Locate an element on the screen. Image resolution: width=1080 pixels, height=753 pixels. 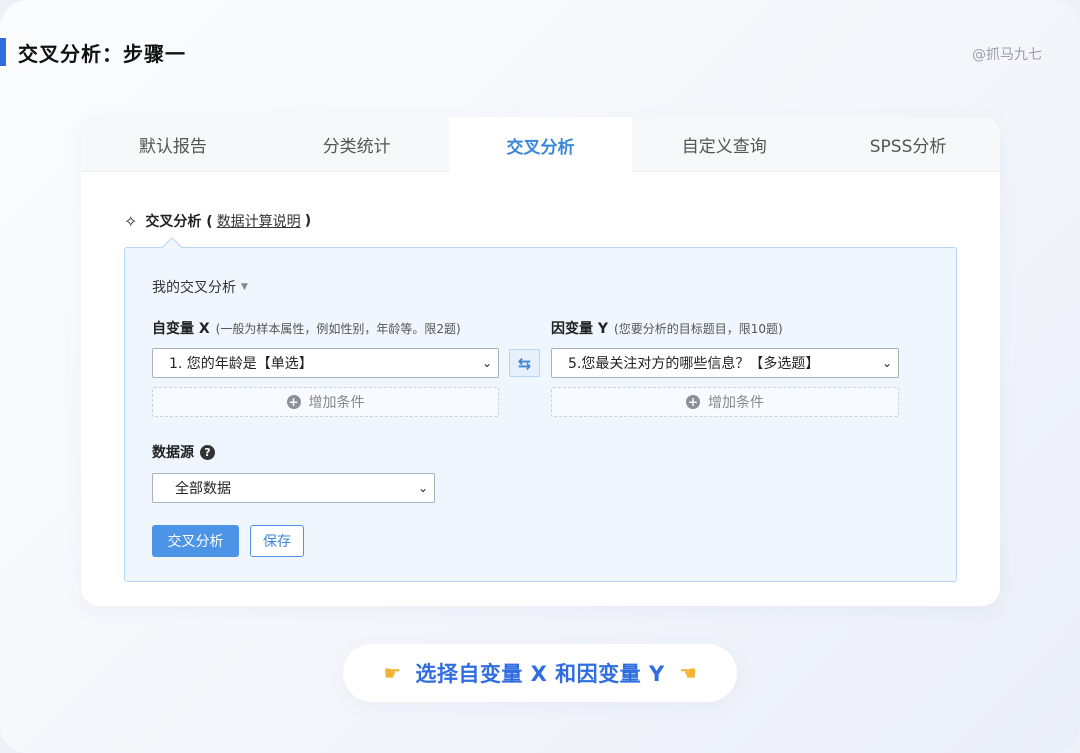
sparkle-icon: ✧ is located at coordinates (131, 221).